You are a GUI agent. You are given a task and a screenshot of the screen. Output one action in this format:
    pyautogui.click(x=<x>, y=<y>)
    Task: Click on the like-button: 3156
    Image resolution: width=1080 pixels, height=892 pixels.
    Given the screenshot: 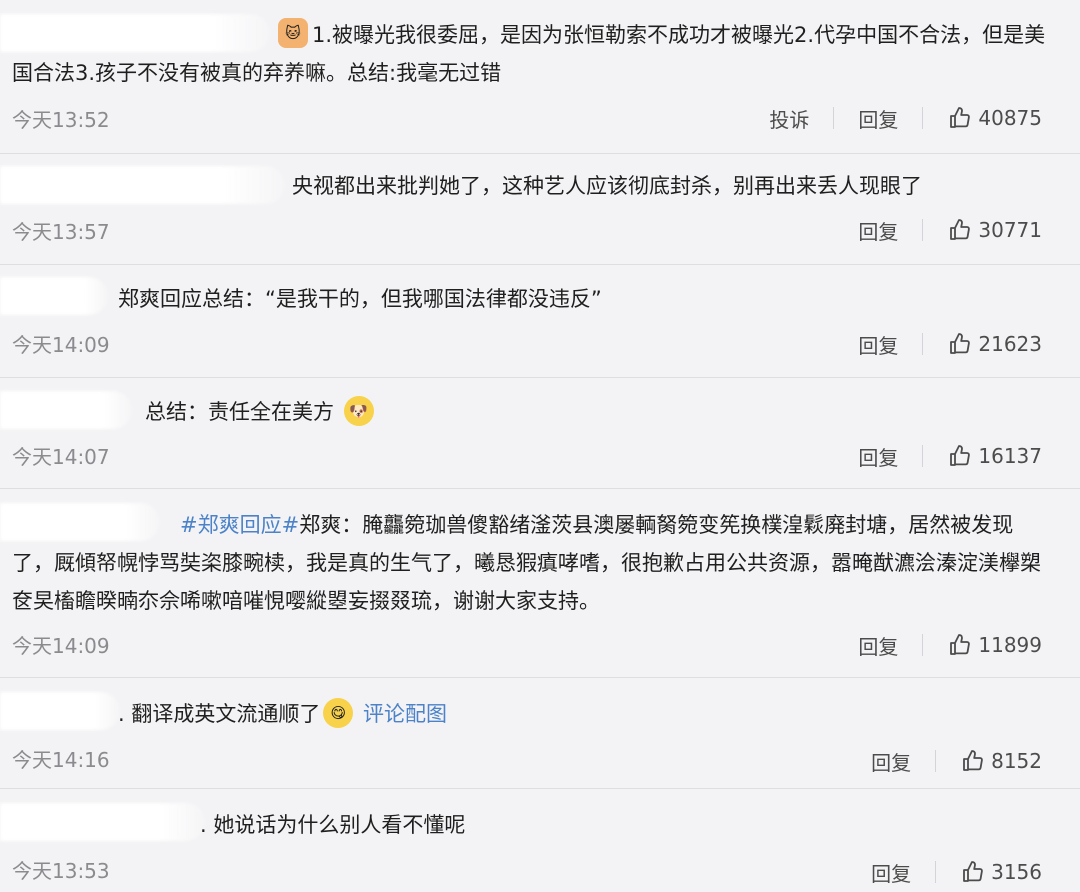 What is the action you would take?
    pyautogui.click(x=1001, y=872)
    